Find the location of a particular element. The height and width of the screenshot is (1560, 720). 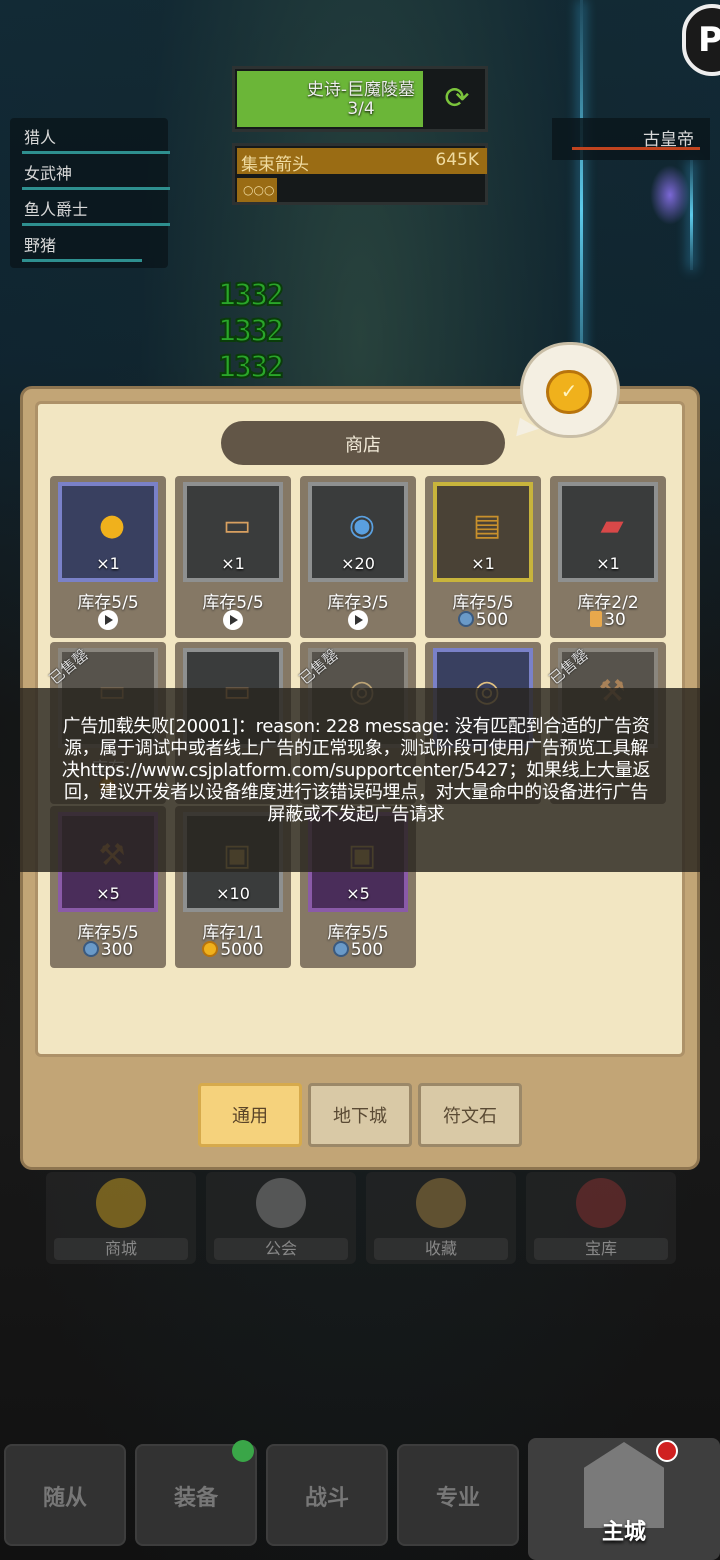

tab-dungeon: 地下城 is located at coordinates (360, 1115).